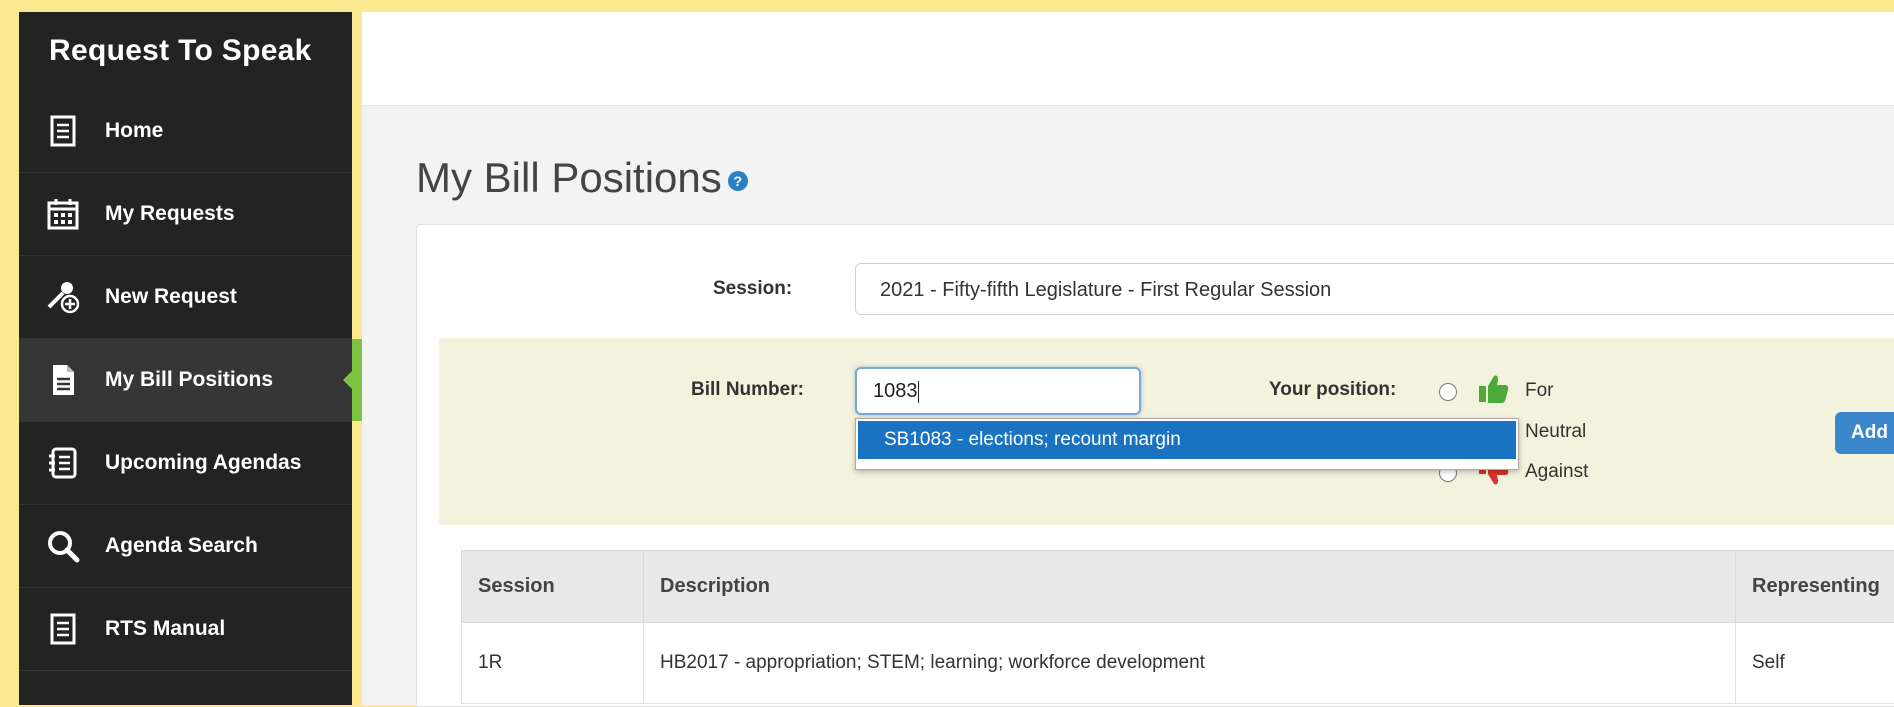  I want to click on cell-representing: Self, so click(1815, 663).